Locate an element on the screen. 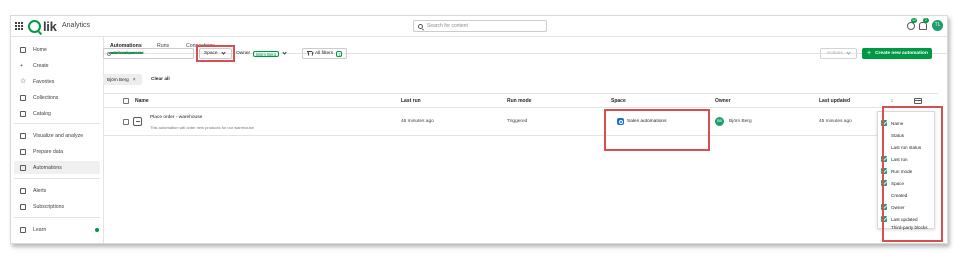 Image resolution: width=962 pixels, height=259 pixels. sidebar-item-label: Subscriptions is located at coordinates (49, 206).